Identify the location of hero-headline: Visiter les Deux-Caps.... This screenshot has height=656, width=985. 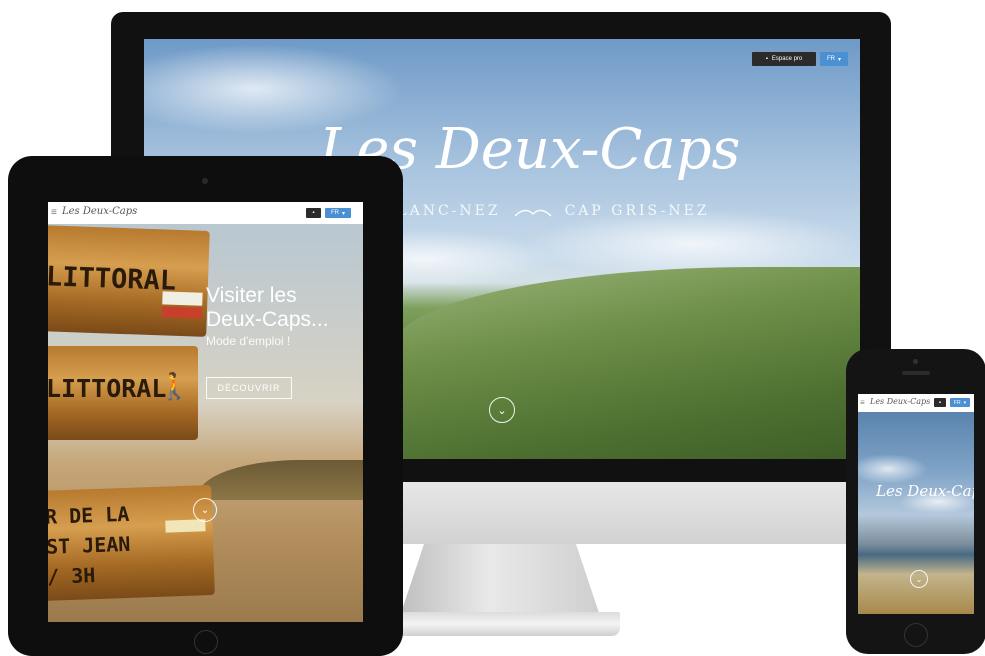
(267, 308).